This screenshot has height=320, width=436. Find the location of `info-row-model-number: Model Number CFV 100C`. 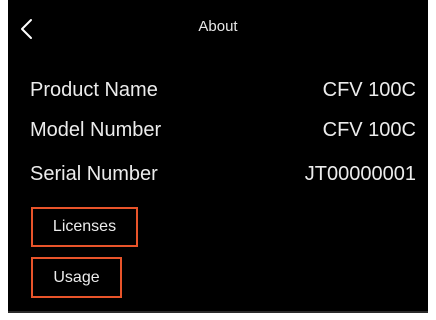

info-row-model-number: Model Number CFV 100C is located at coordinates (223, 134).